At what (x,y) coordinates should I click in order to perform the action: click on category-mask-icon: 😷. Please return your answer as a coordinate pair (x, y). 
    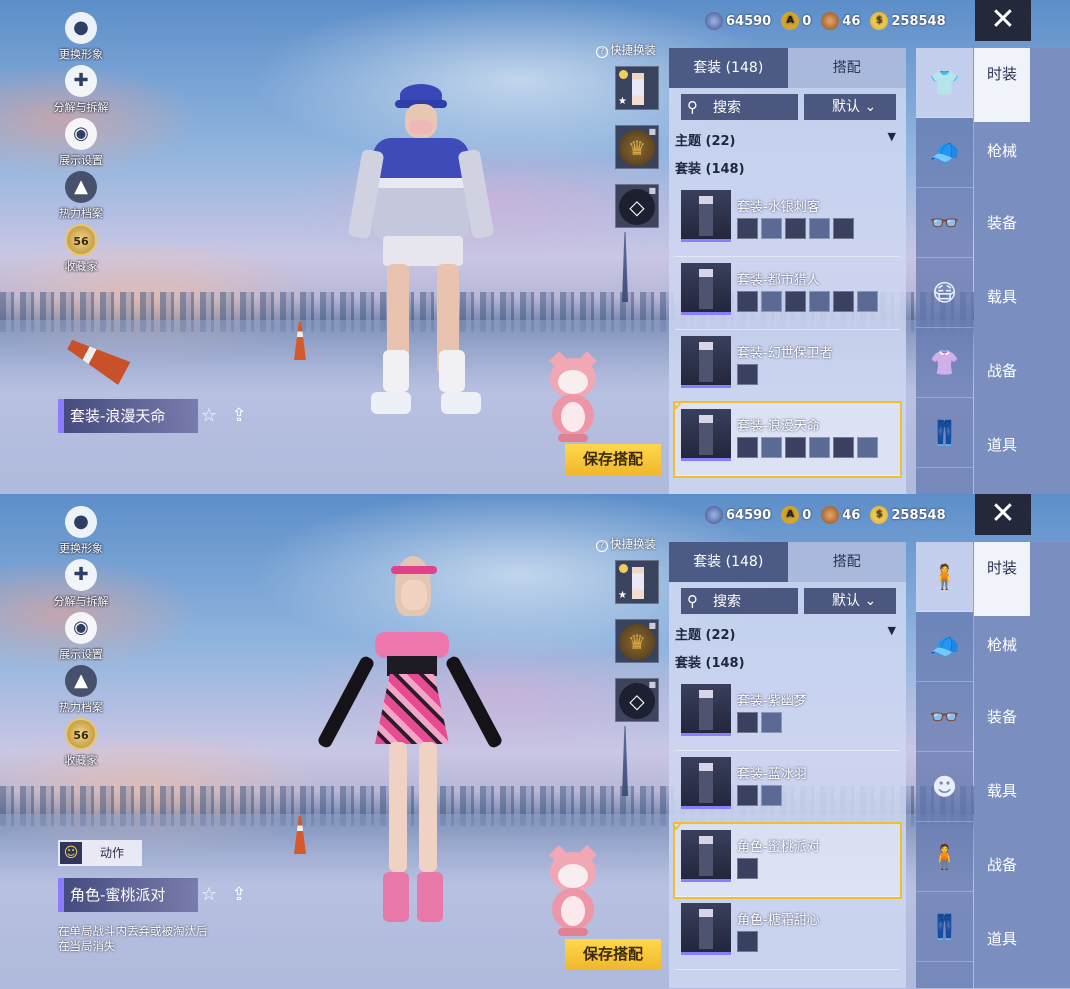
    Looking at the image, I should click on (944, 293).